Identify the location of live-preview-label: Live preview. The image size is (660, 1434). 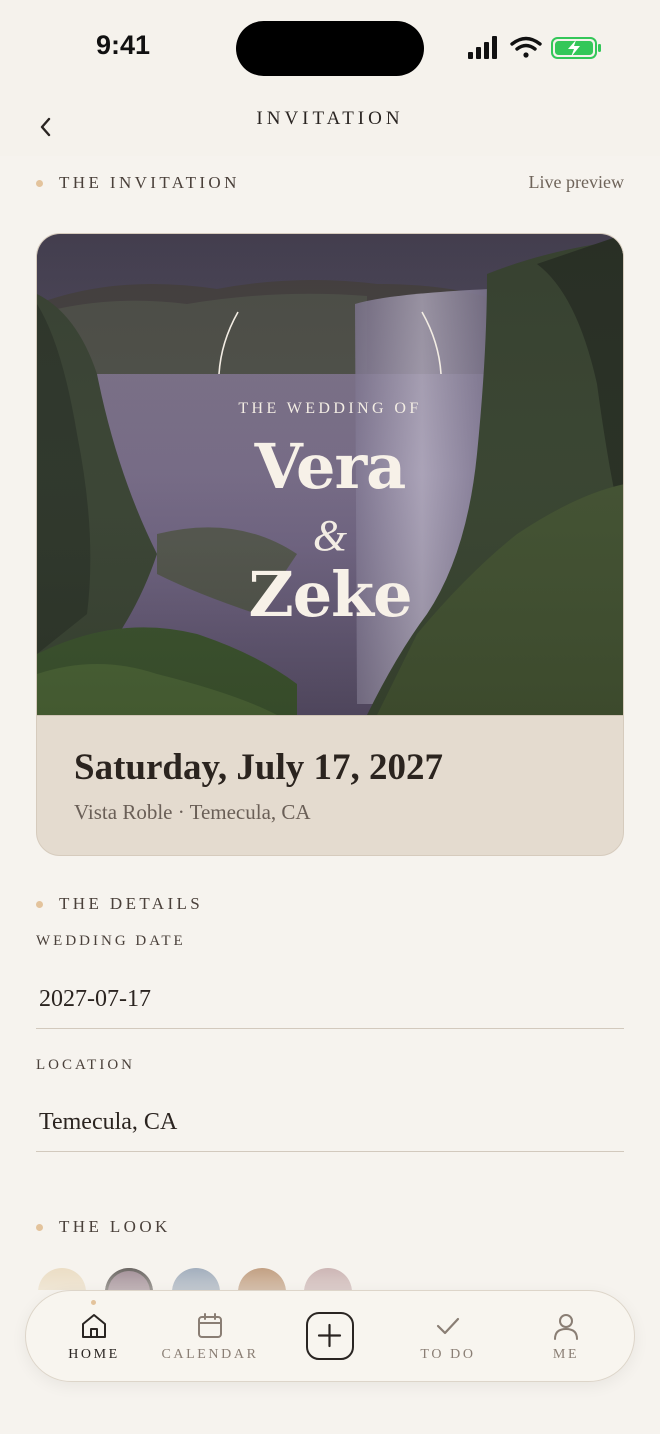
(576, 182).